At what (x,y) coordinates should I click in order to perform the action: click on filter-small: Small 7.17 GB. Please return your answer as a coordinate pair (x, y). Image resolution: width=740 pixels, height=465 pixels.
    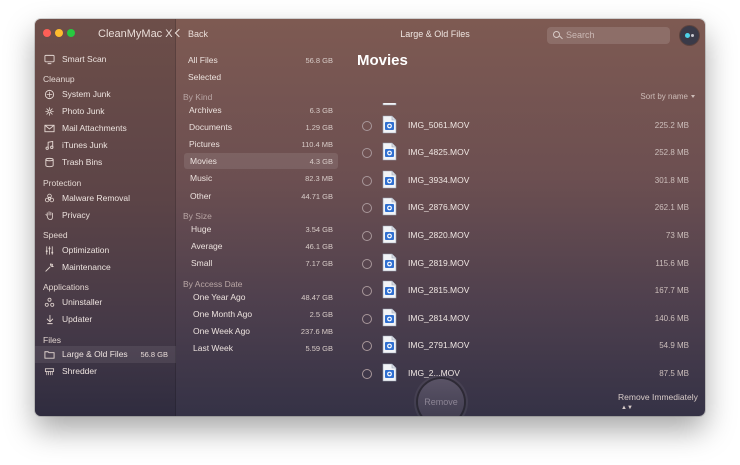
    Looking at the image, I should click on (261, 263).